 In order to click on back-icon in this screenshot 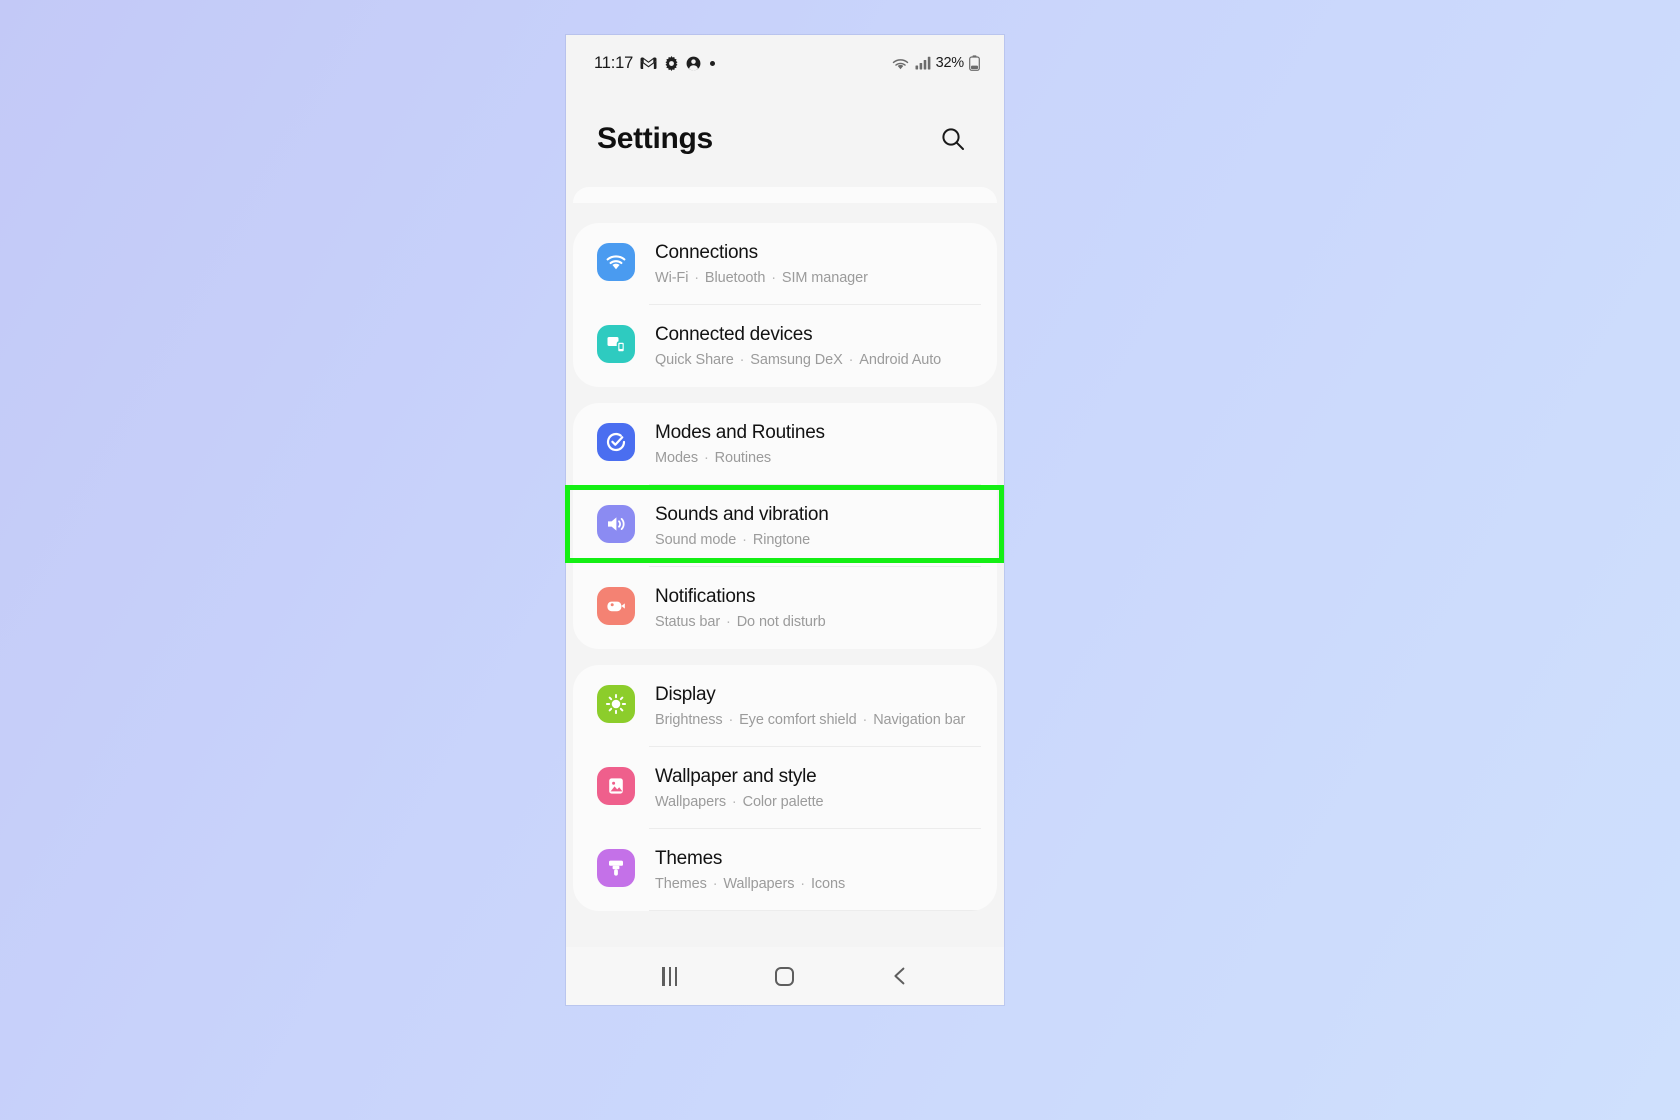, I will do `click(899, 976)`.